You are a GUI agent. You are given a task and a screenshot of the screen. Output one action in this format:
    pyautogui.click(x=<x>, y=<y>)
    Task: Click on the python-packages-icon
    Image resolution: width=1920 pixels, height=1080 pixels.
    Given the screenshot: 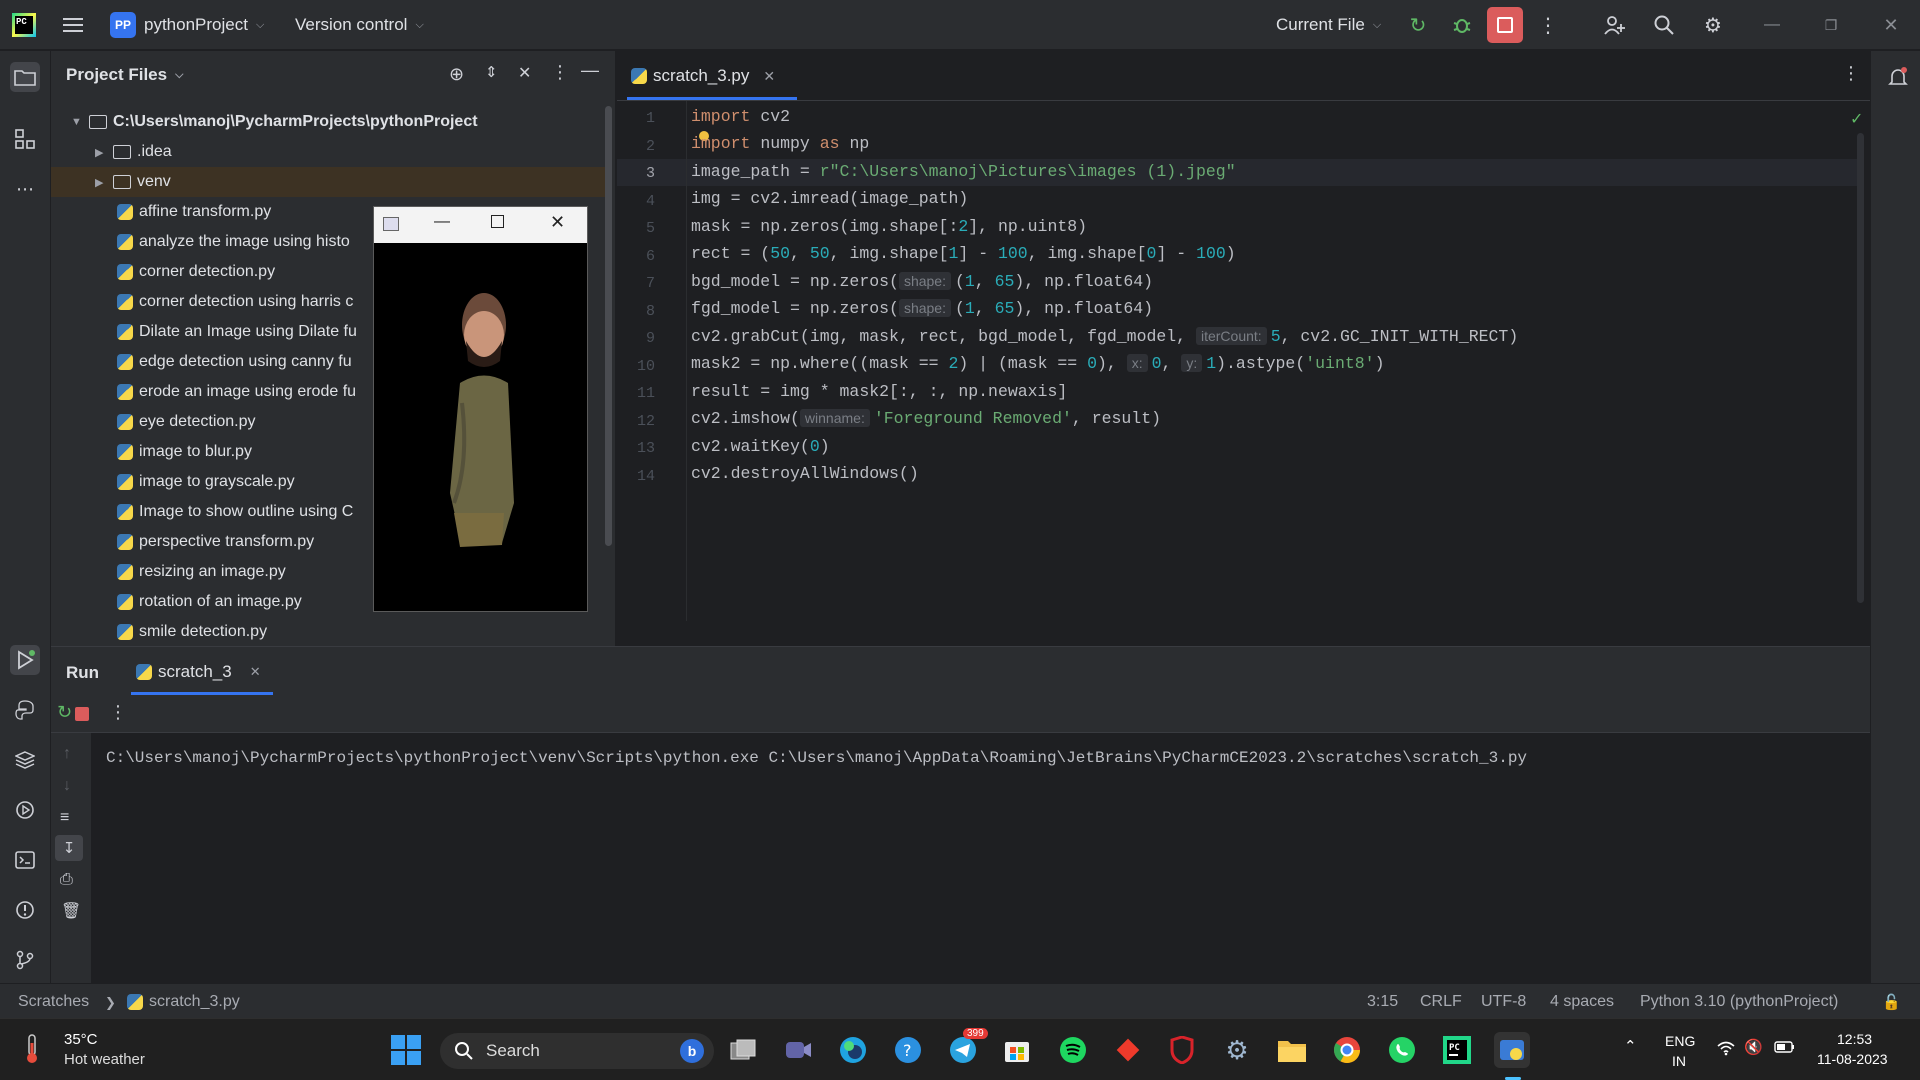 What is the action you would take?
    pyautogui.click(x=25, y=760)
    